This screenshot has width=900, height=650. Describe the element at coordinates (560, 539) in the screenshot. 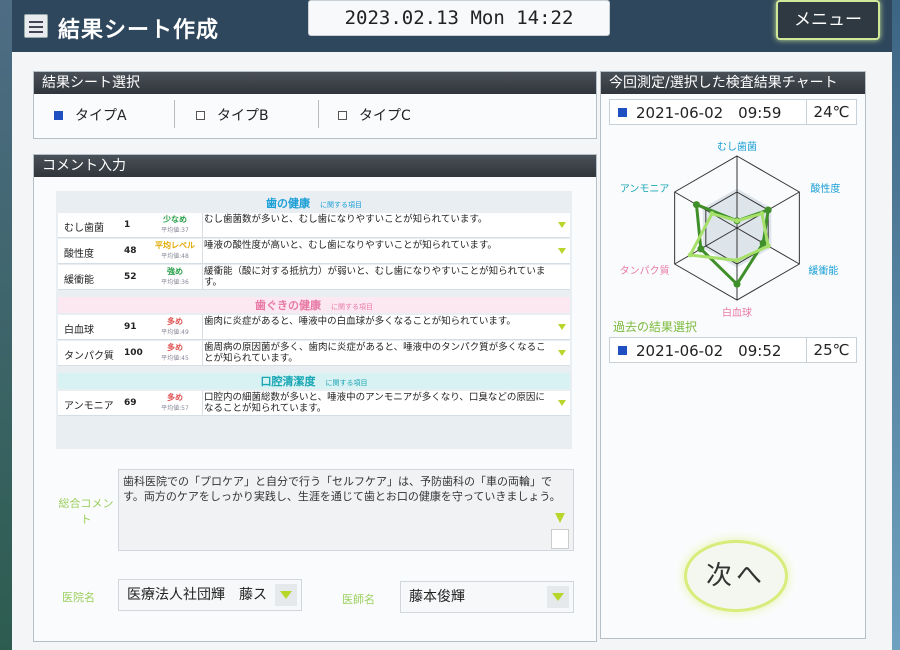

I see `scroll-thumb` at that location.